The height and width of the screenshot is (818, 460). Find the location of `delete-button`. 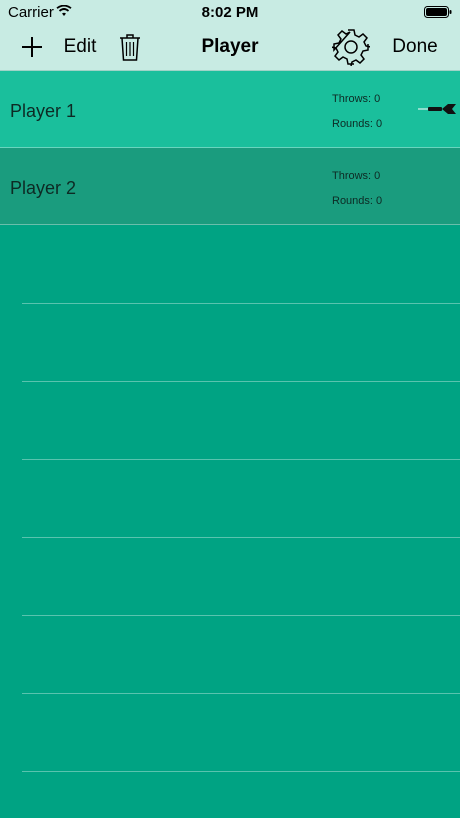

delete-button is located at coordinates (130, 47).